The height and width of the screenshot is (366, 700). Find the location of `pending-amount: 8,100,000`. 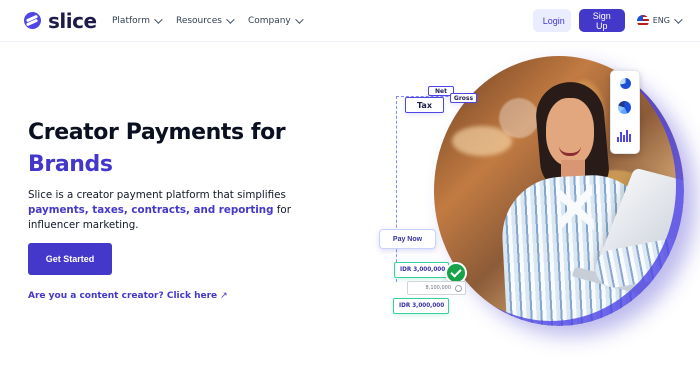

pending-amount: 8,100,000 is located at coordinates (438, 288).